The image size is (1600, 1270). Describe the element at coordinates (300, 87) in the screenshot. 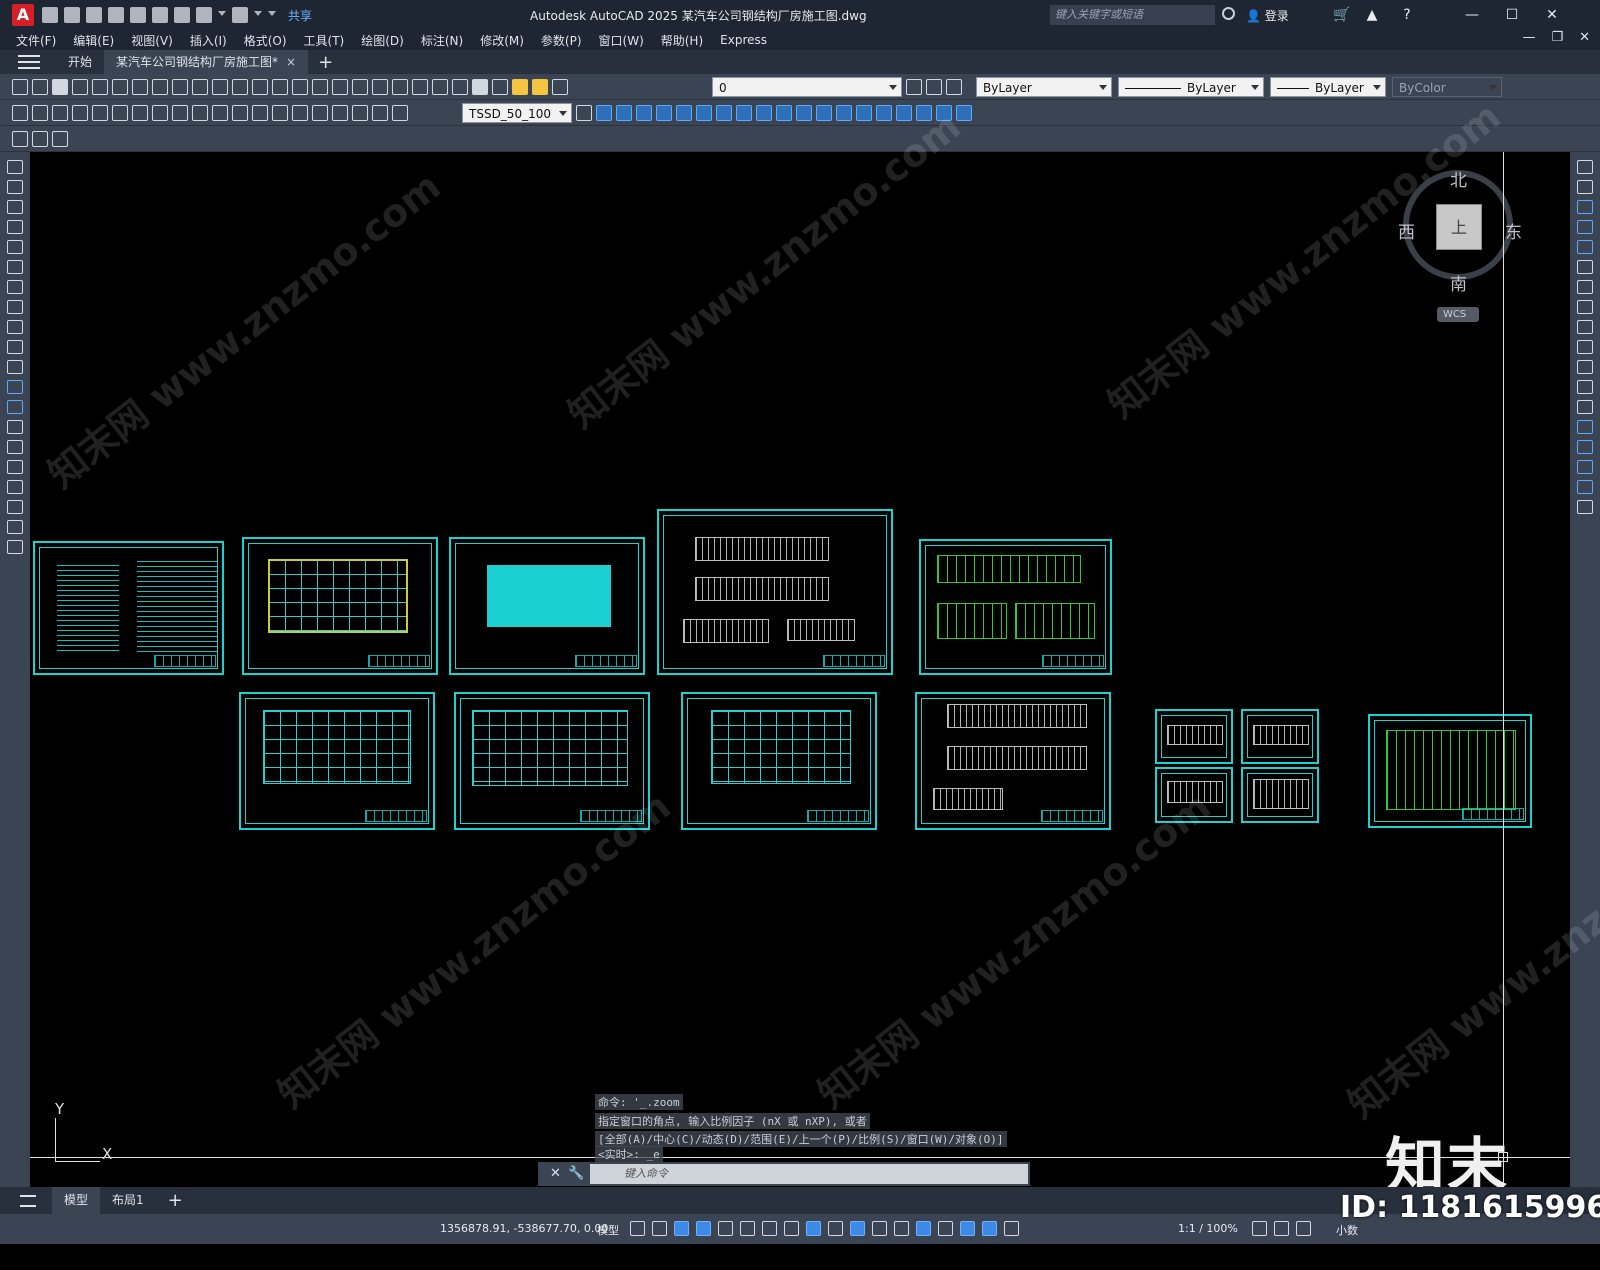

I see `zoom-realtime-icon` at that location.